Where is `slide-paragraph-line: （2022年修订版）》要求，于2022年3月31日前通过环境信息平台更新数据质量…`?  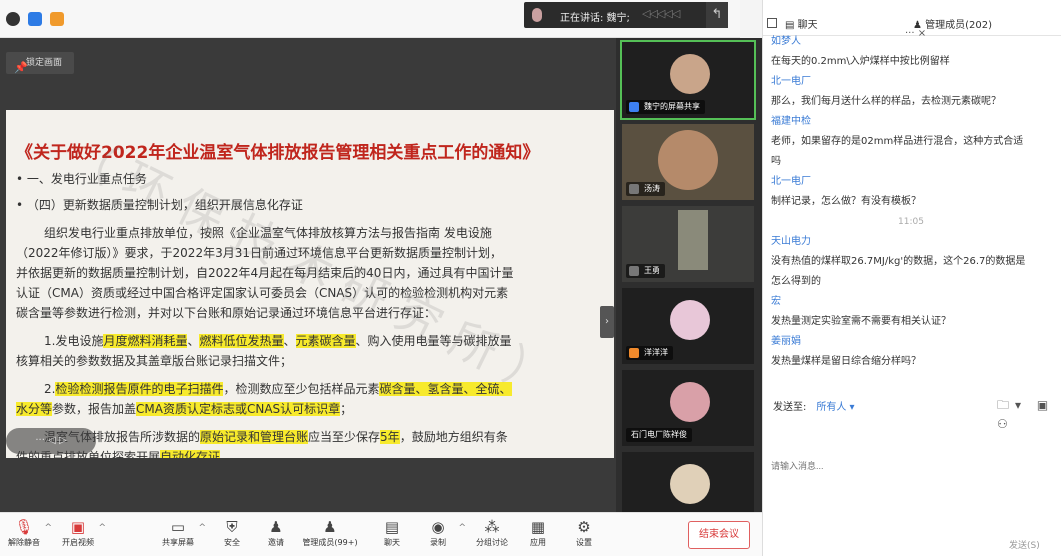 slide-paragraph-line: （2022年修订版）》要求，于2022年3月31日前通过环境信息平台更新数据质量… is located at coordinates (259, 253).